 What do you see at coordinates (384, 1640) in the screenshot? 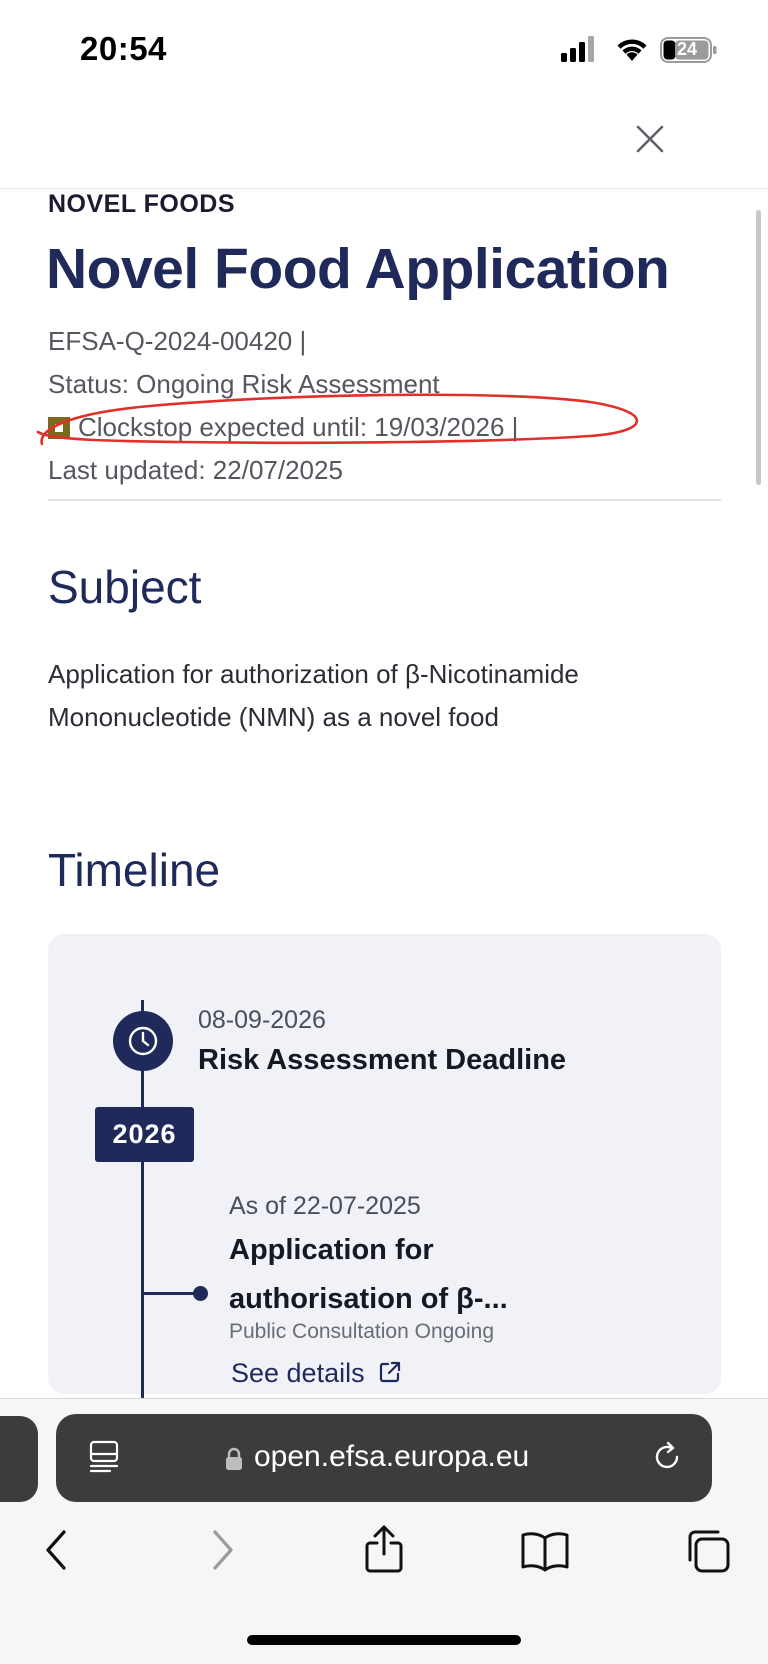
I see `home-indicator` at bounding box center [384, 1640].